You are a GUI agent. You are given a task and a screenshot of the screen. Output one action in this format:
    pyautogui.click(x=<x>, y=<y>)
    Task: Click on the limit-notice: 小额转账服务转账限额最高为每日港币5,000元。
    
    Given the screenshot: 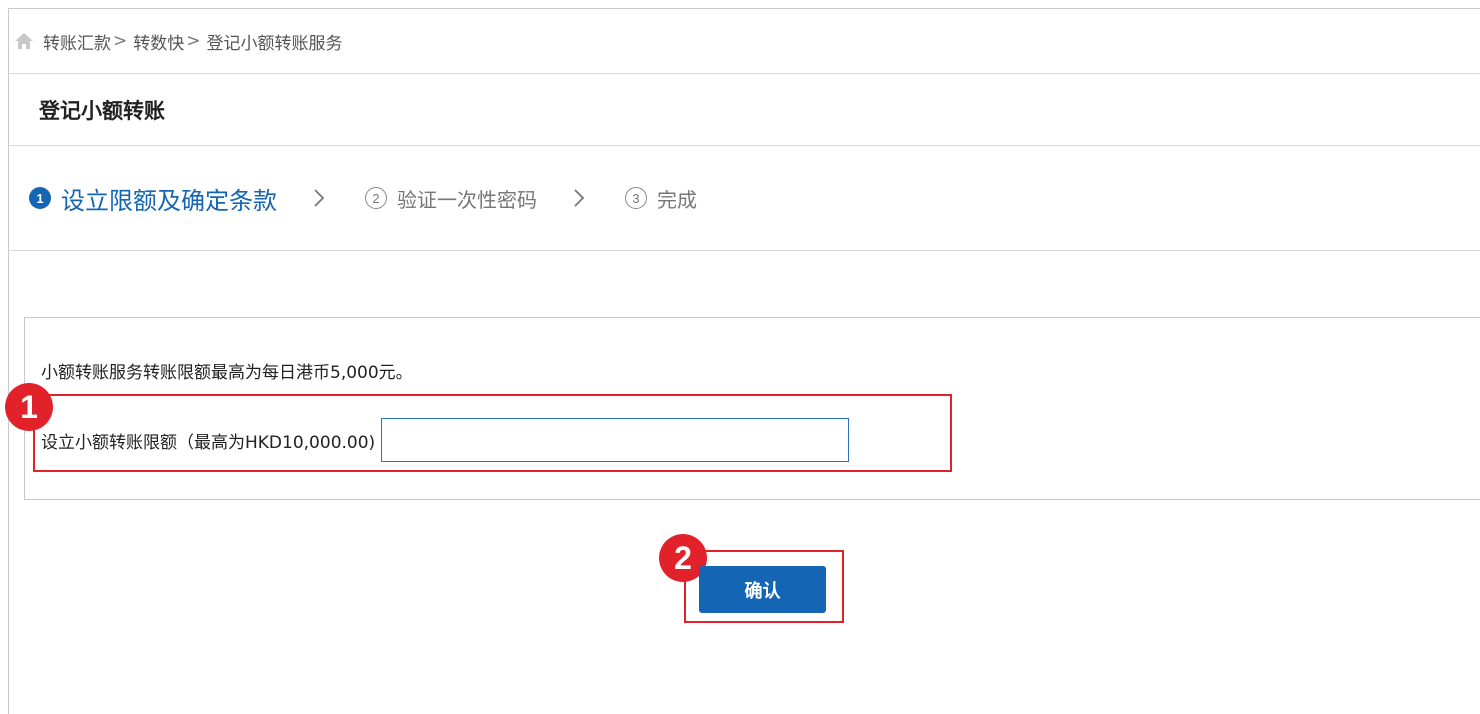 What is the action you would take?
    pyautogui.click(x=227, y=373)
    